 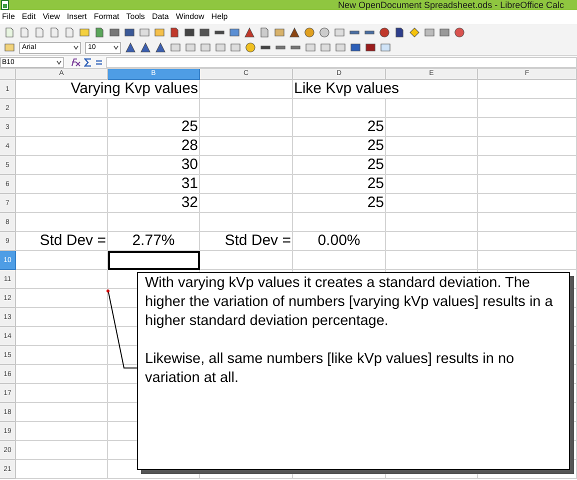 I want to click on window-title: New OpenDocument Spreadsheet.ods - LibreOffice Calc, so click(x=451, y=5).